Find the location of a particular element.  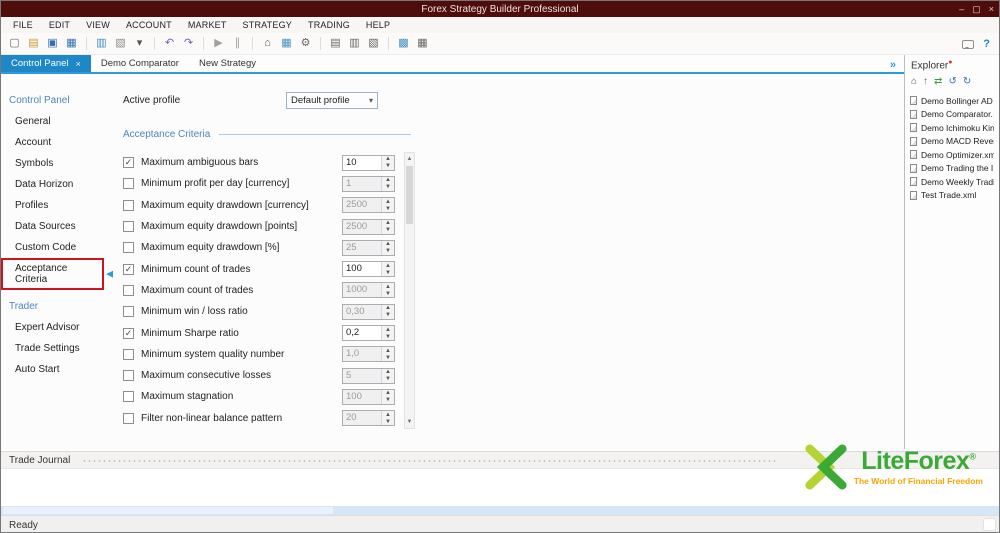

close-button: × is located at coordinates (991, 9).